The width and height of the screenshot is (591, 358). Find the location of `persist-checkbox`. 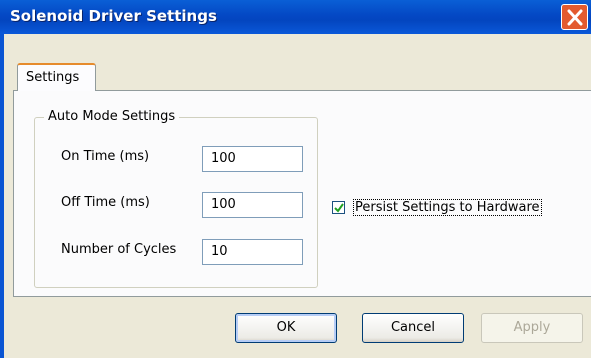

persist-checkbox is located at coordinates (338, 207).